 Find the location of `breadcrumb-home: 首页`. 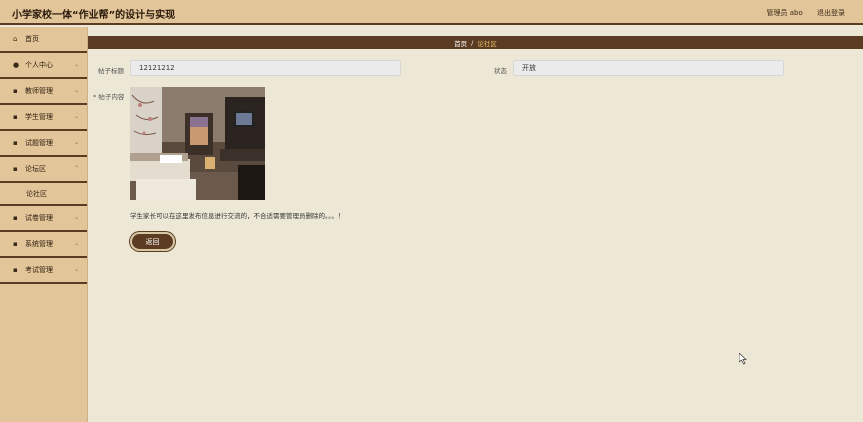

breadcrumb-home: 首页 is located at coordinates (460, 43).